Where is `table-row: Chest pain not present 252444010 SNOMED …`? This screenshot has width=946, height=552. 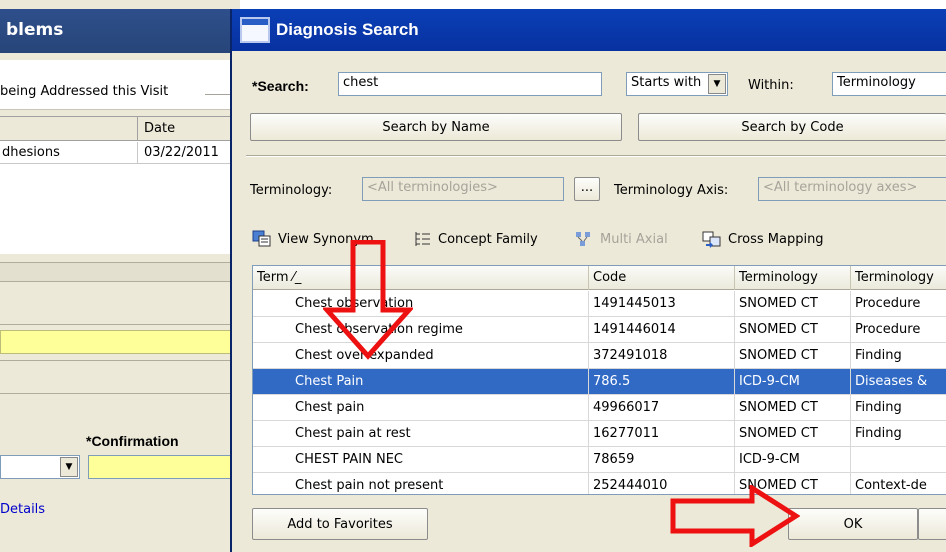 table-row: Chest pain not present 252444010 SNOMED … is located at coordinates (599, 483).